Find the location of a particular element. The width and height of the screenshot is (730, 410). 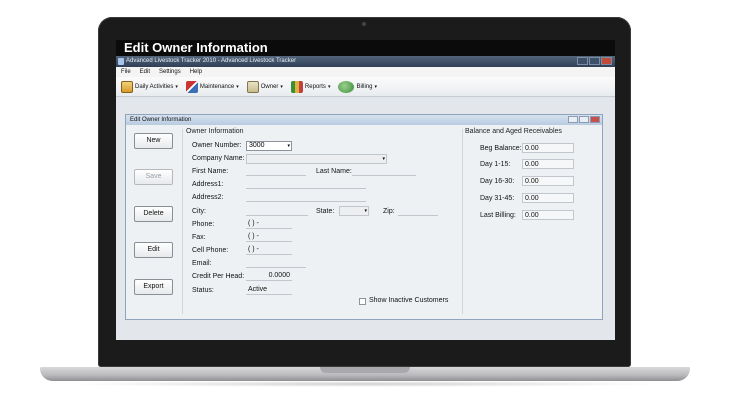

state-label: State: is located at coordinates (325, 211).